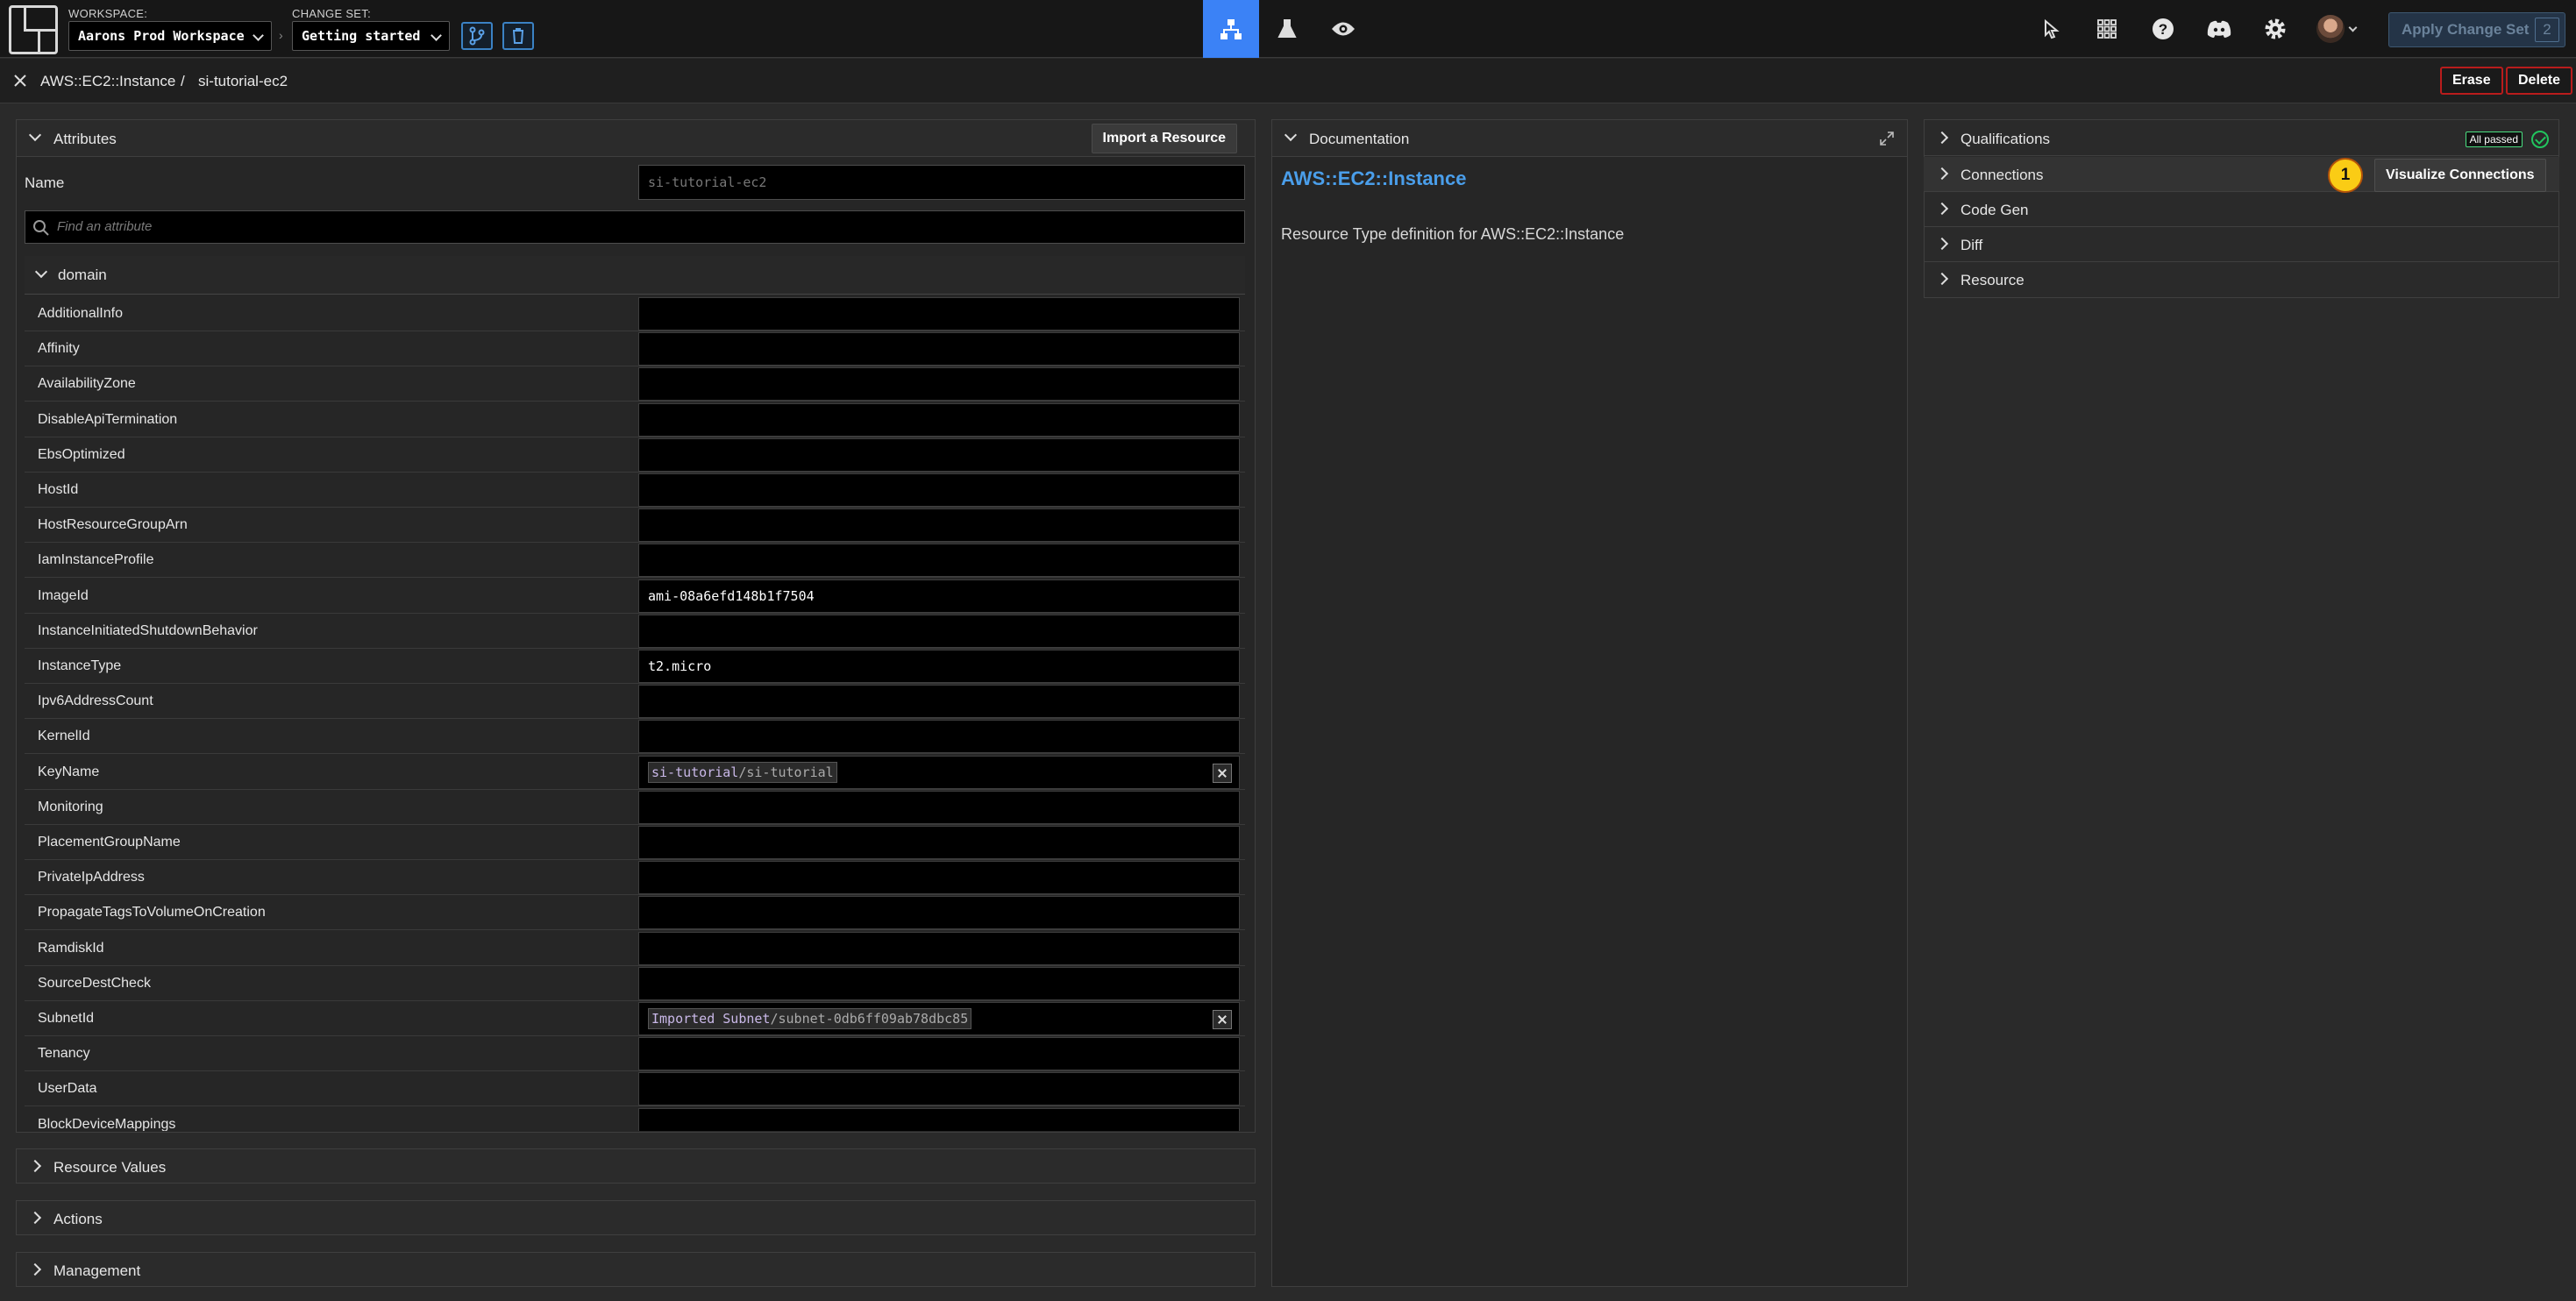  Describe the element at coordinates (94, 983) in the screenshot. I see `attribute-key: SourceDestCheck` at that location.